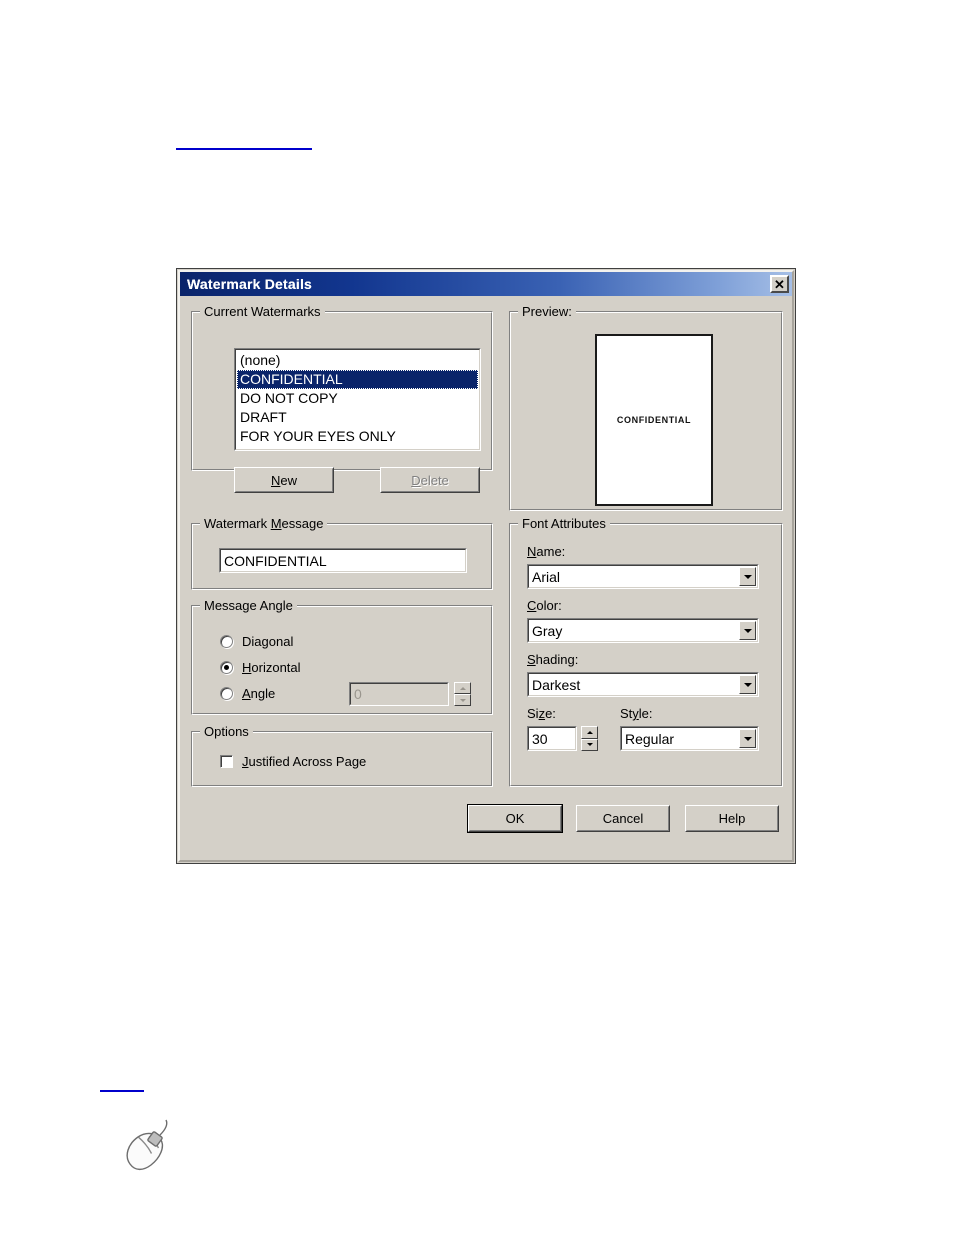 The image size is (954, 1235). Describe the element at coordinates (357, 360) in the screenshot. I see `list-item: (none)` at that location.